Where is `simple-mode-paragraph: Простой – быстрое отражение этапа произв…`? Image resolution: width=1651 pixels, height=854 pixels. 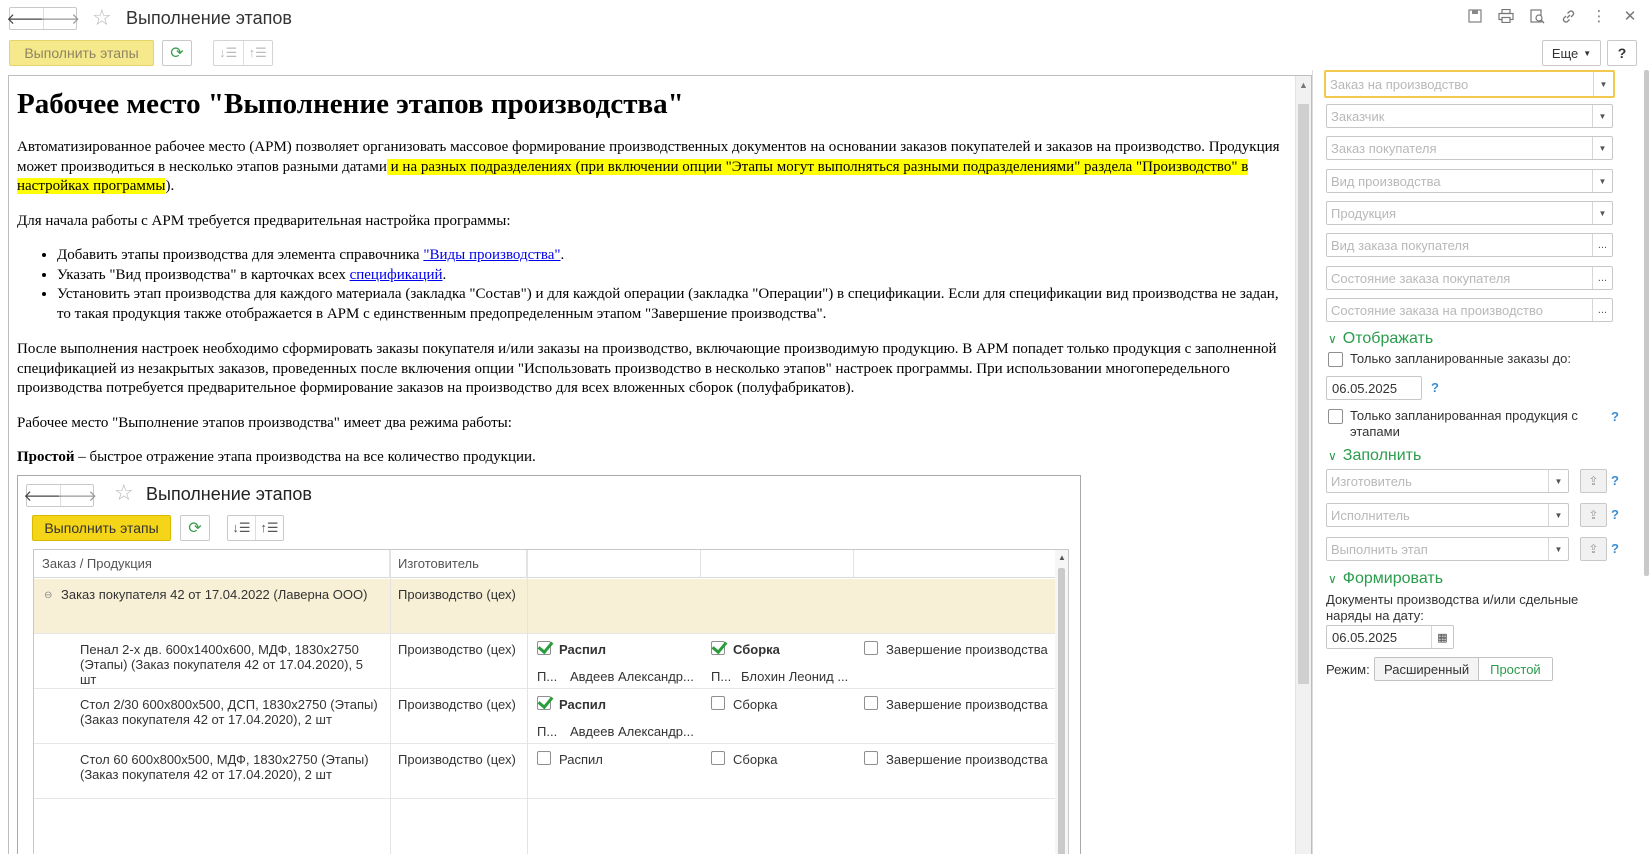 simple-mode-paragraph: Простой – быстрое отражение этапа произв… is located at coordinates (656, 458).